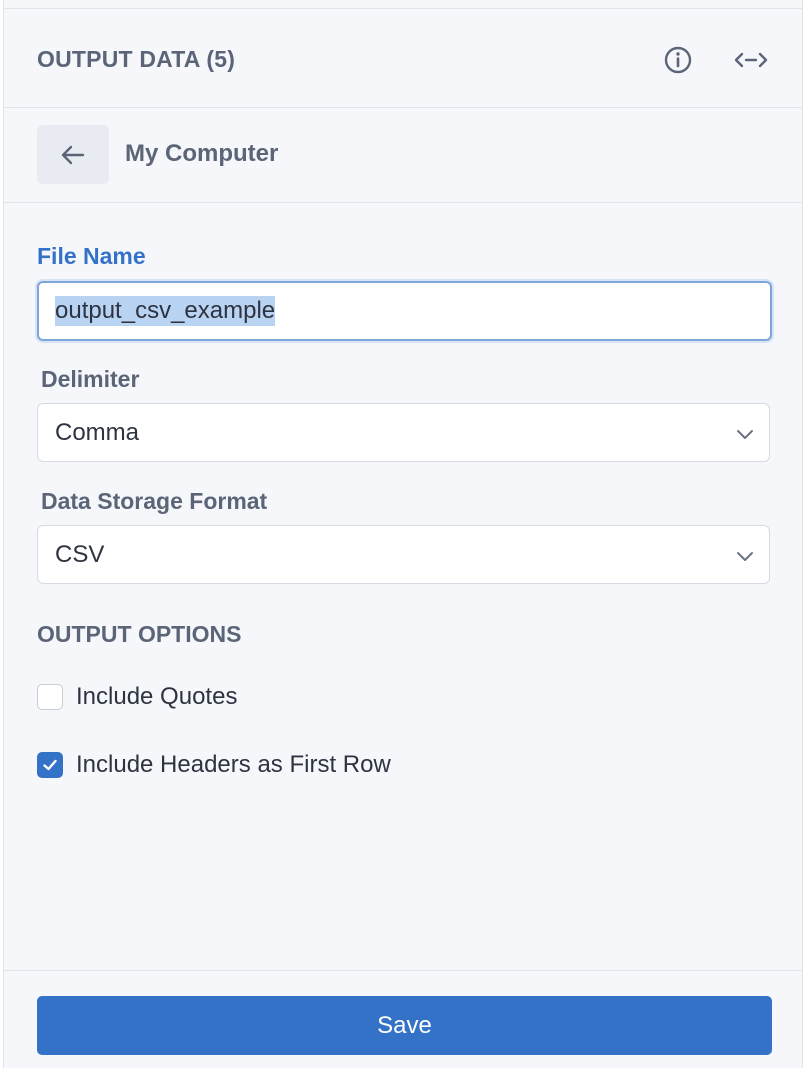  Describe the element at coordinates (403, 970) in the screenshot. I see `footer-divider` at that location.